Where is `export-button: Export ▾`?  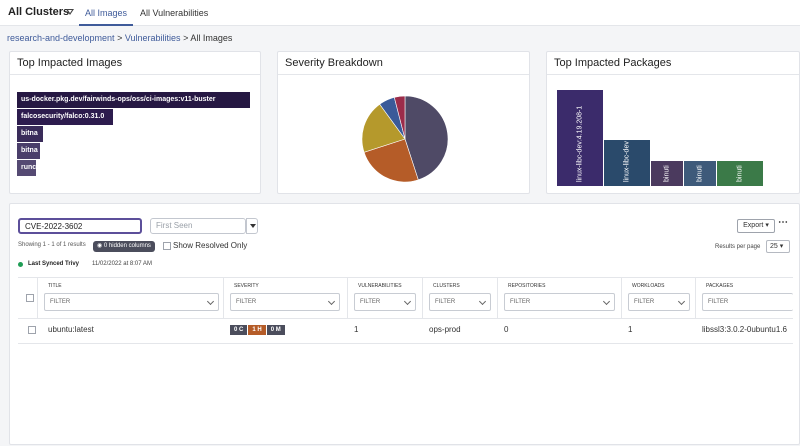 export-button: Export ▾ is located at coordinates (756, 226).